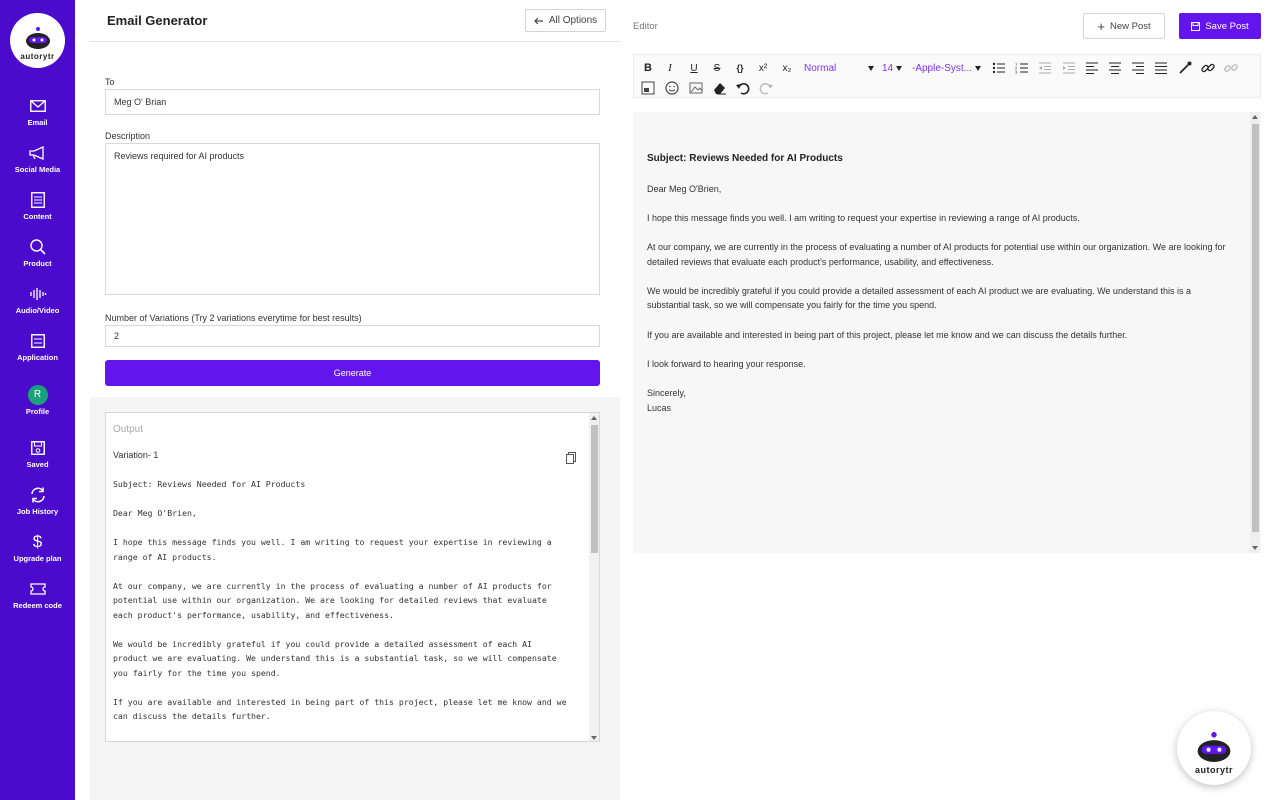  Describe the element at coordinates (766, 88) in the screenshot. I see `redo-icon` at that location.